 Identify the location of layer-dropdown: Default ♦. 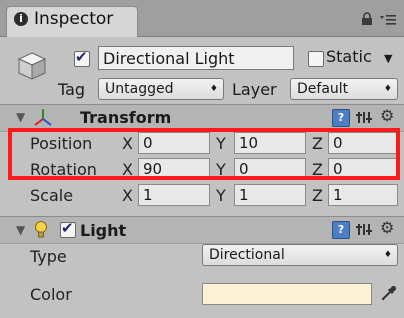
(344, 89).